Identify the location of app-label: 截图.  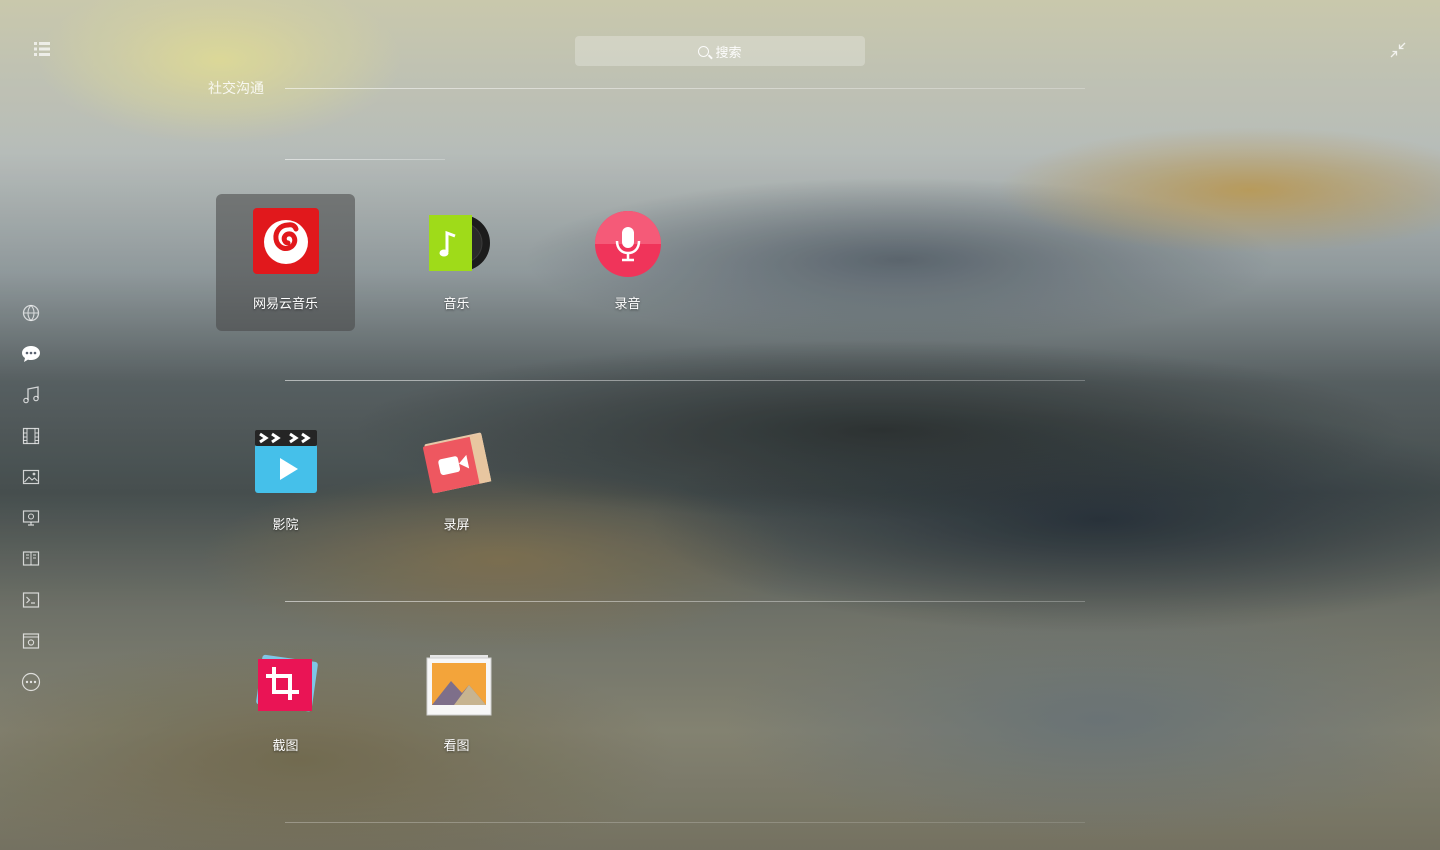
(285, 746).